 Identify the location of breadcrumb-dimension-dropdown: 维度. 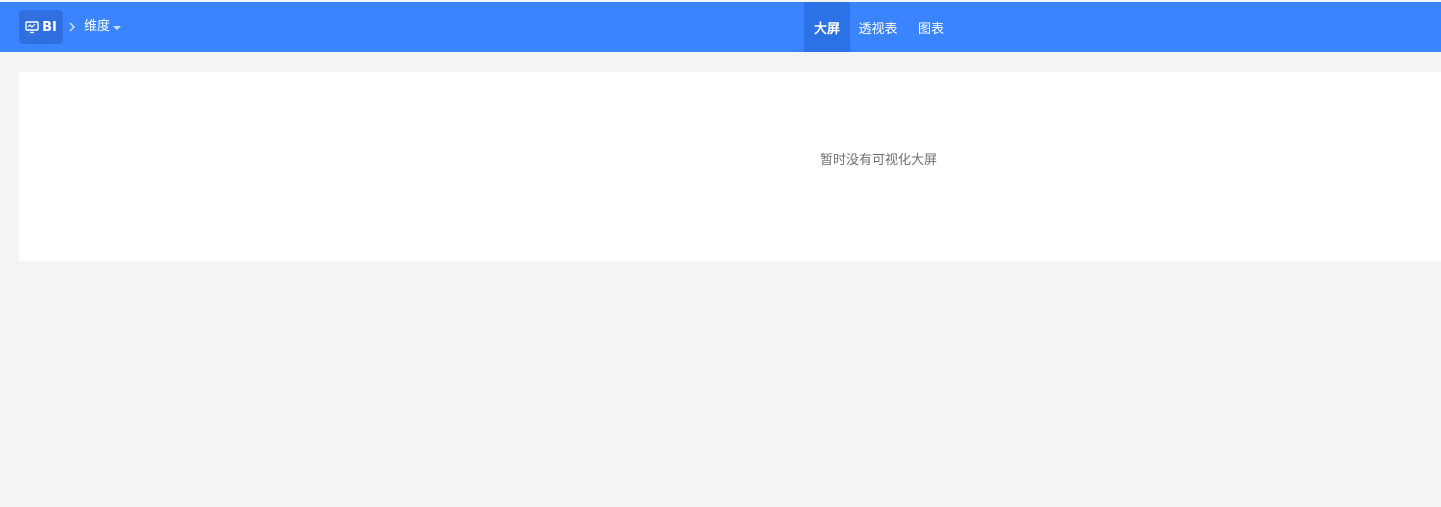
(103, 27).